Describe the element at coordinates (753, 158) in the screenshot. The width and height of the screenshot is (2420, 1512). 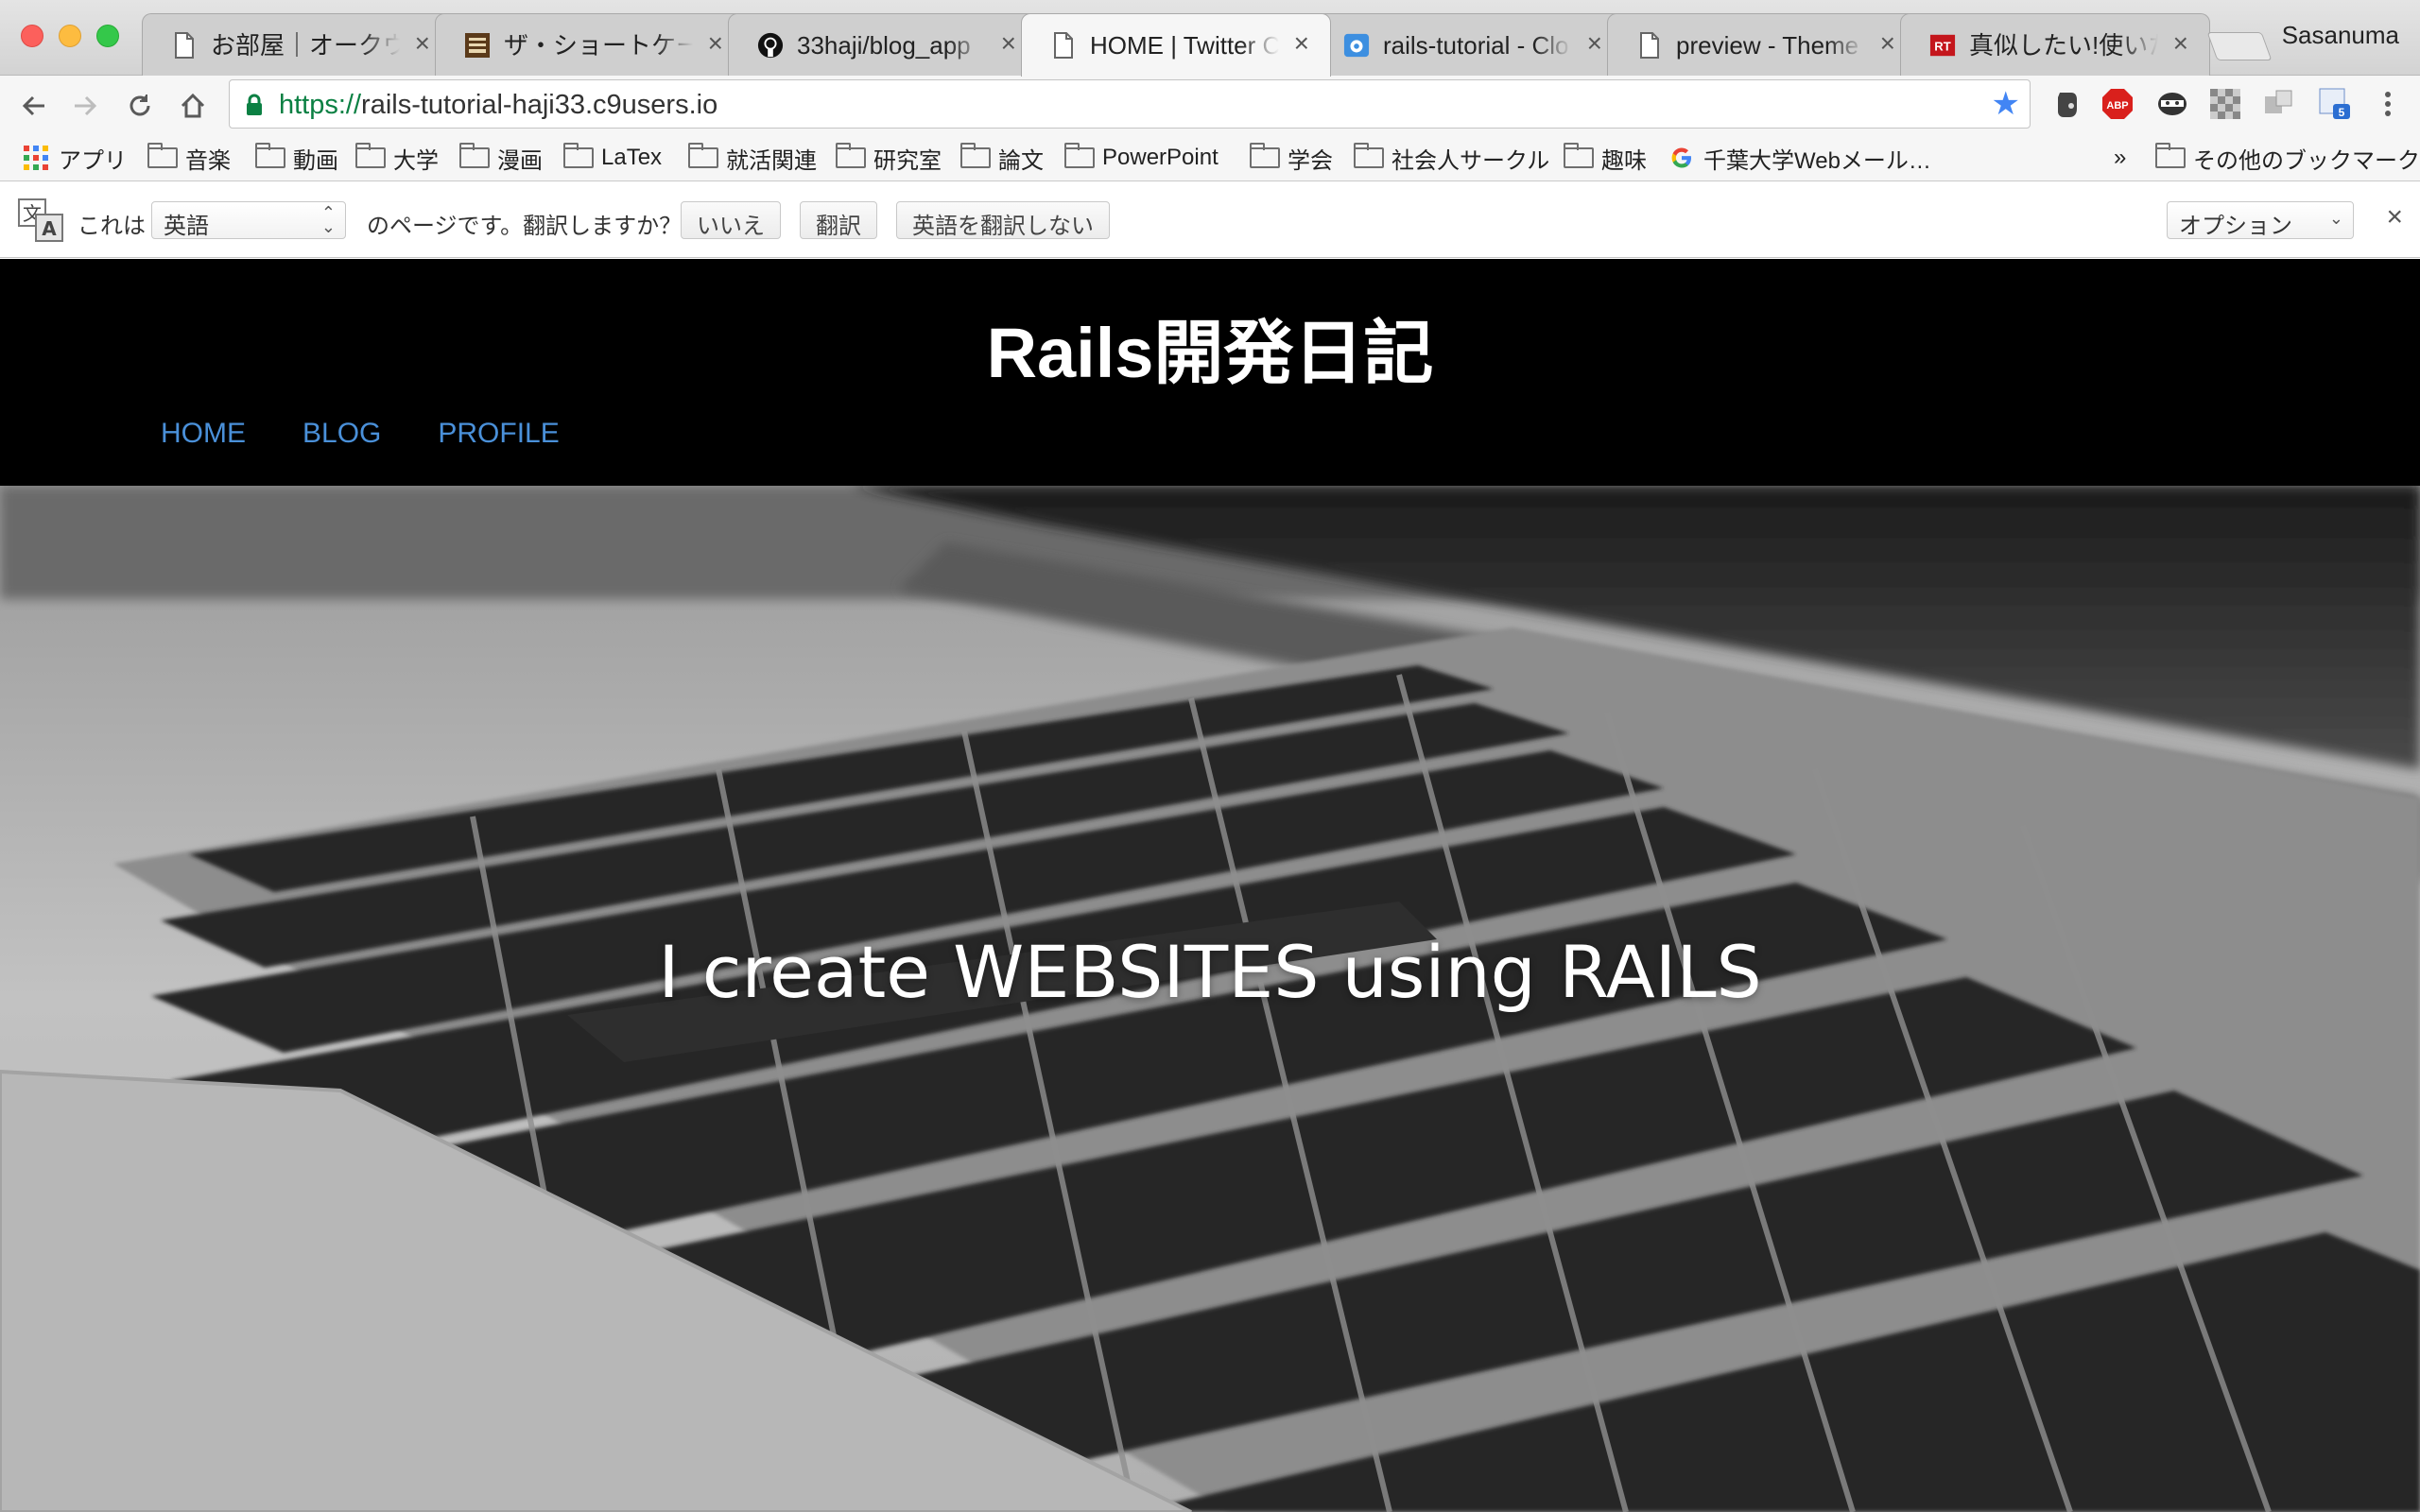
I see `bookmark-folder: 就活関連` at that location.